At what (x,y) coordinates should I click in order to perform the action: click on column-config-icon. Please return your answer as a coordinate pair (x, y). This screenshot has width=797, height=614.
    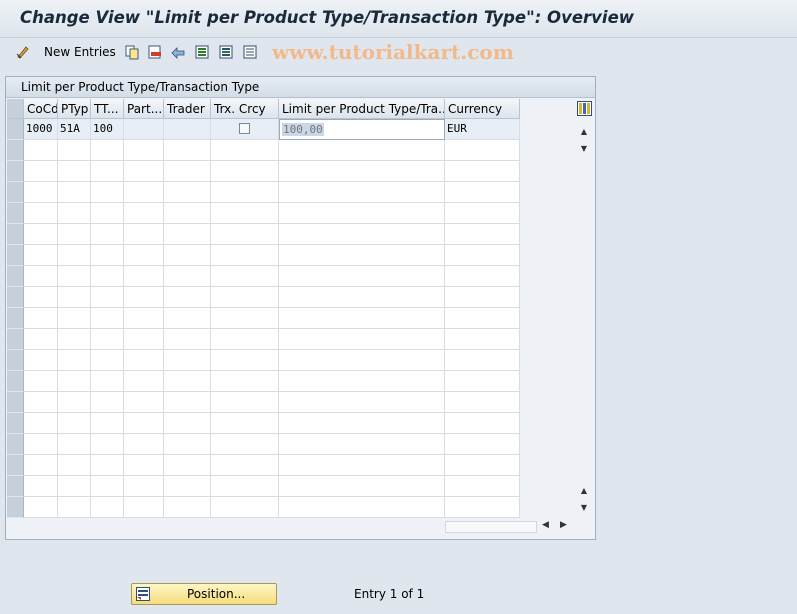
    Looking at the image, I should click on (584, 108).